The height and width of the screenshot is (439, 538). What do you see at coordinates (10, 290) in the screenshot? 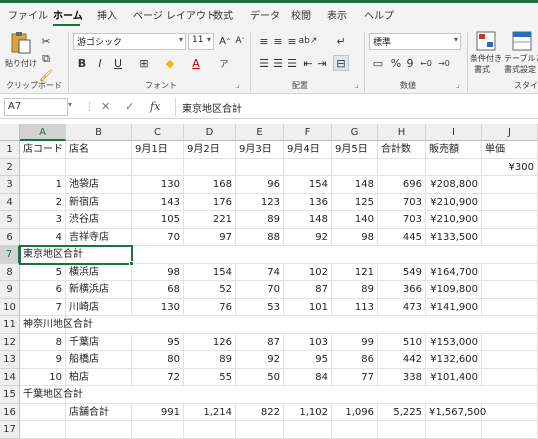
I see `row-header-9: 9` at bounding box center [10, 290].